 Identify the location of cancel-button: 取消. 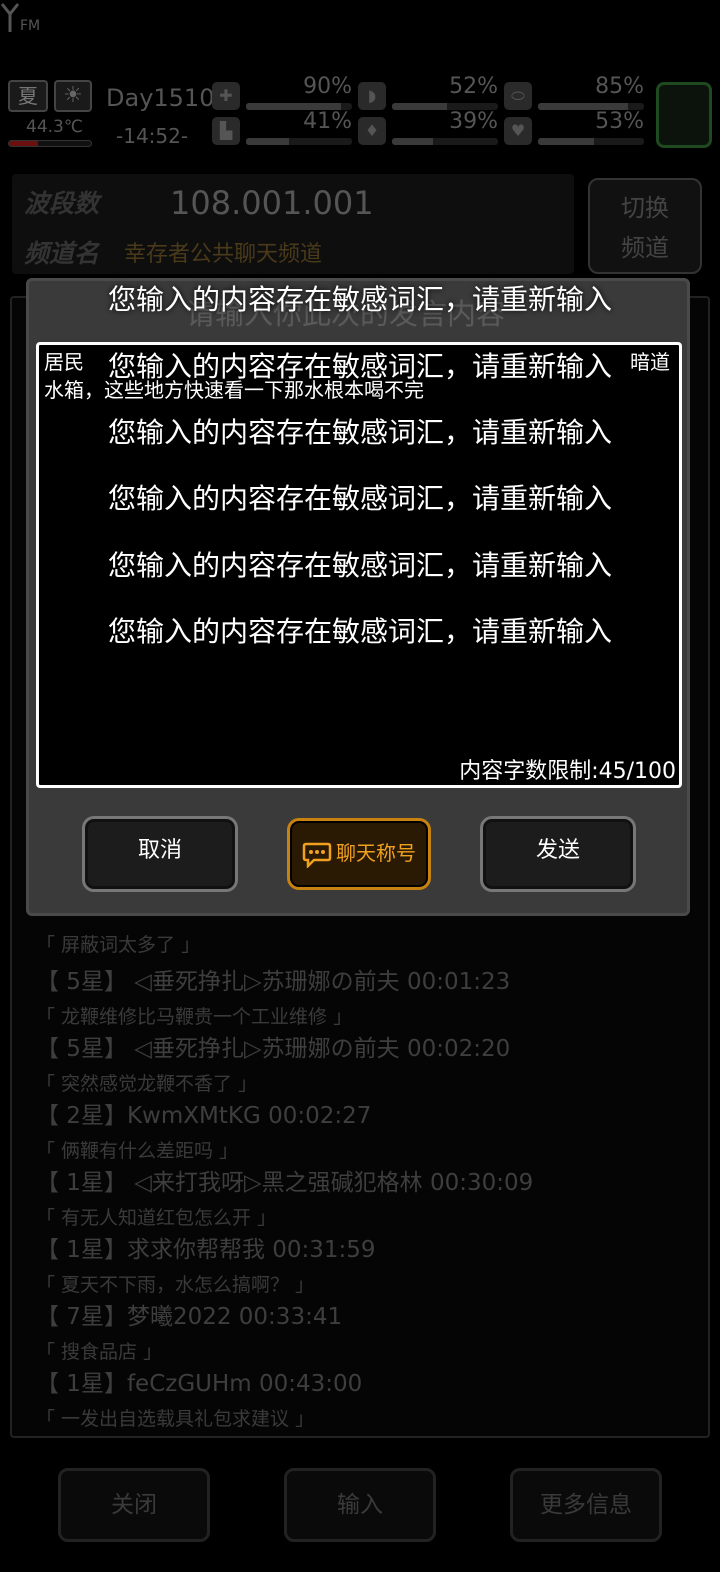
(160, 854).